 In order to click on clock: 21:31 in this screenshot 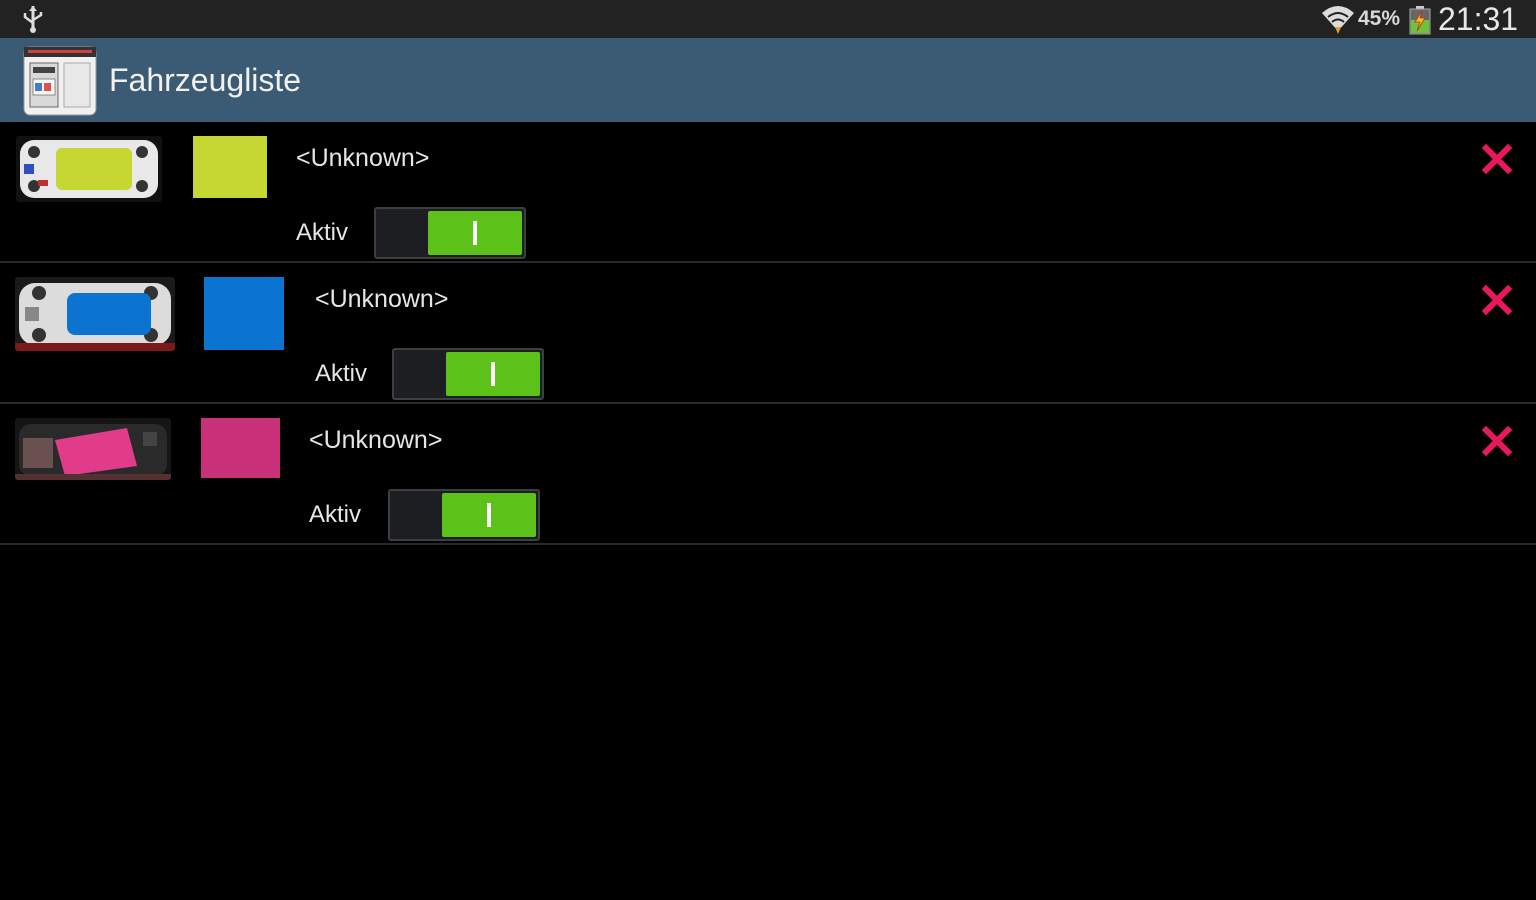, I will do `click(1478, 19)`.